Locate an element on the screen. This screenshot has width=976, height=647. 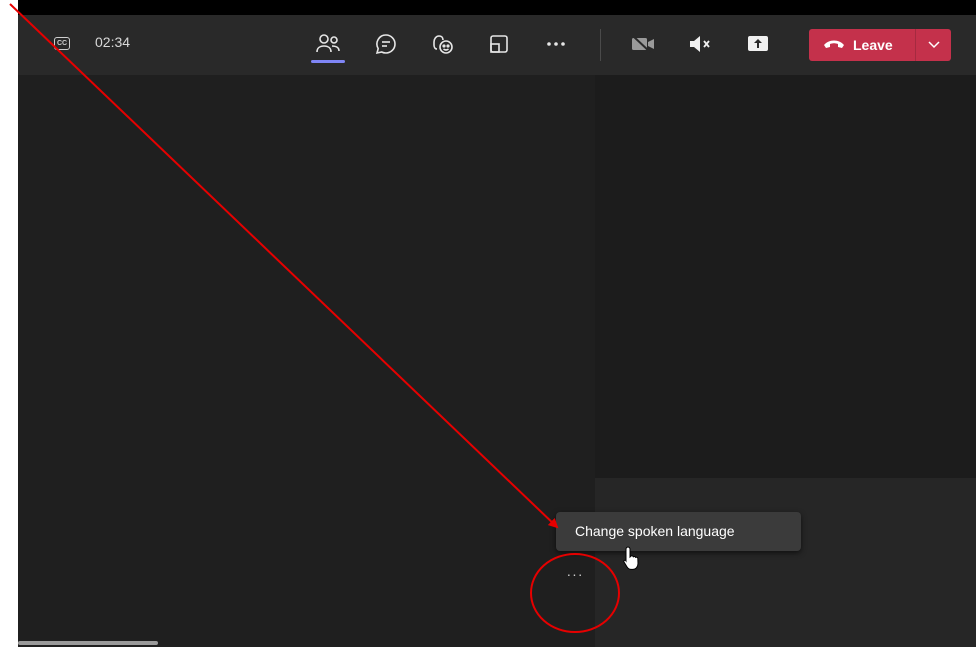
leave-button: Leave is located at coordinates (862, 45).